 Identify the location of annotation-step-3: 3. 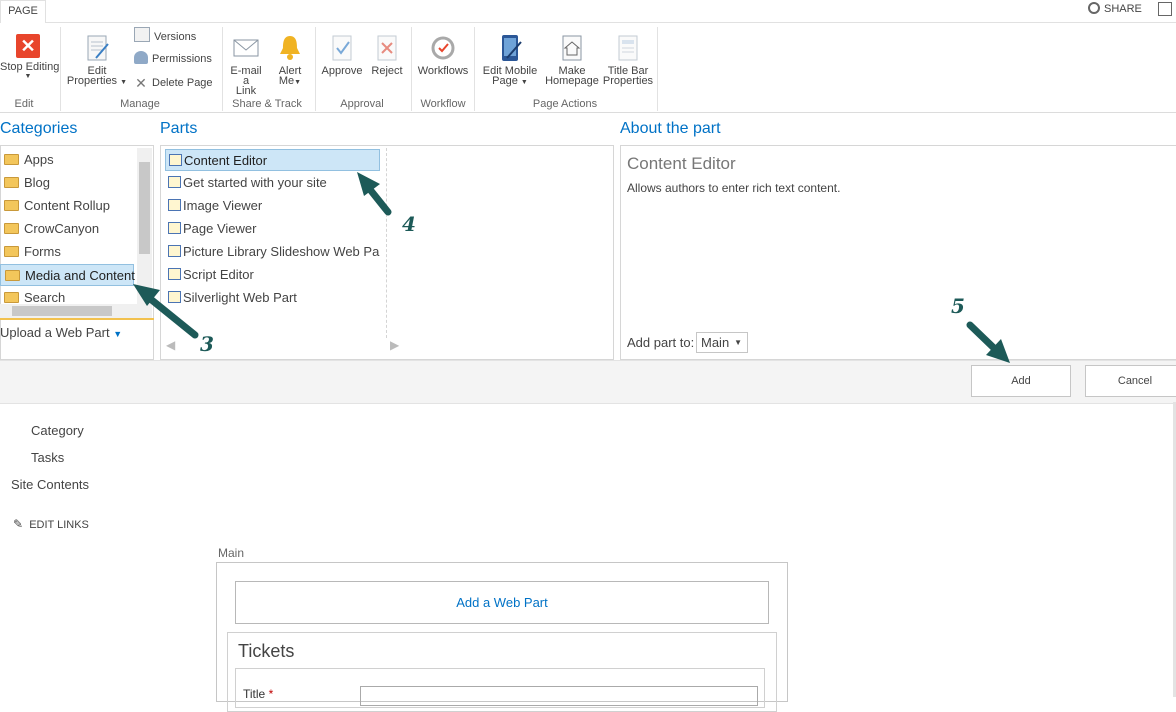
(207, 344).